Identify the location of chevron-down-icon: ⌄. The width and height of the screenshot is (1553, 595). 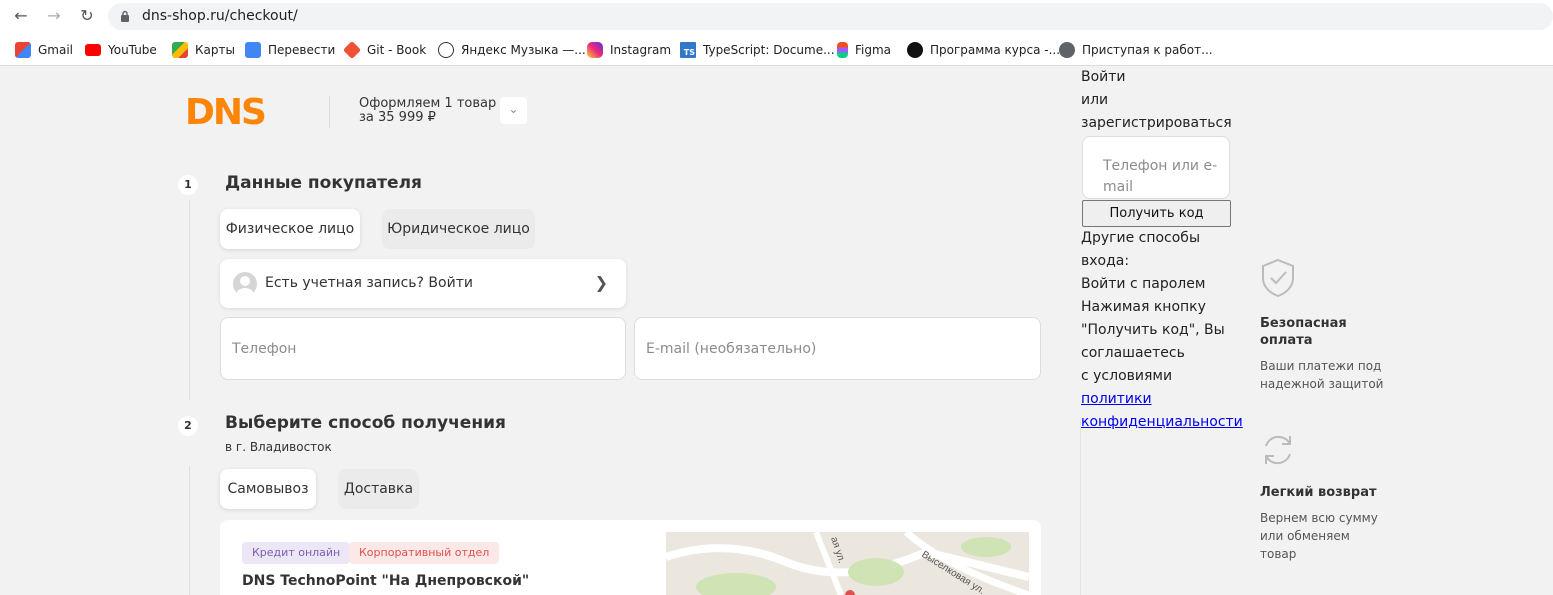
(513, 109).